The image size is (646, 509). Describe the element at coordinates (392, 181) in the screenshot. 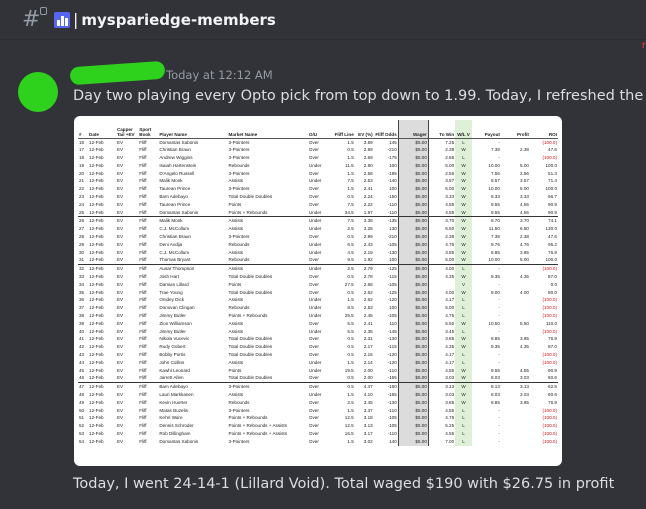

I see `odds-cell: -140` at that location.